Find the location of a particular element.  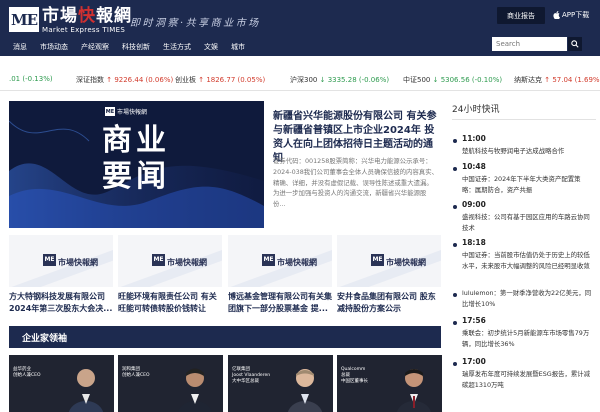

ticker-item: 中证500 ↓ 5306.56 (-0.10%) is located at coordinates (452, 80).